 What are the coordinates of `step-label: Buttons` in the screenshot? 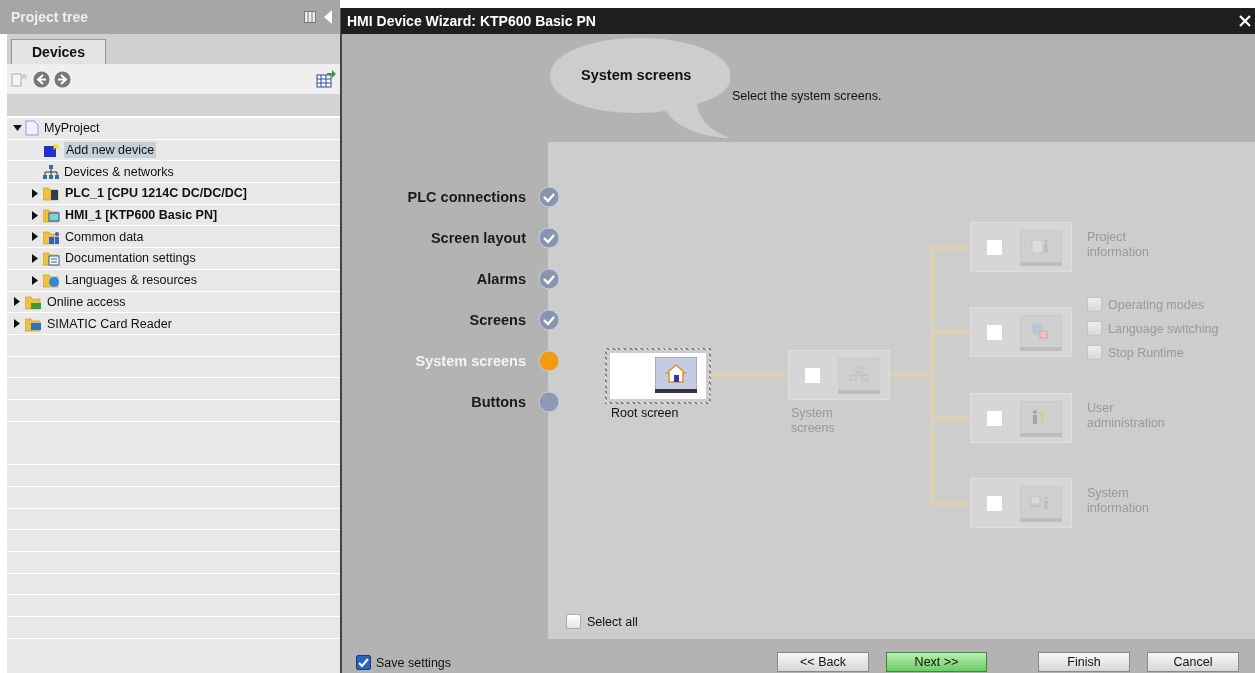 It's located at (498, 402).